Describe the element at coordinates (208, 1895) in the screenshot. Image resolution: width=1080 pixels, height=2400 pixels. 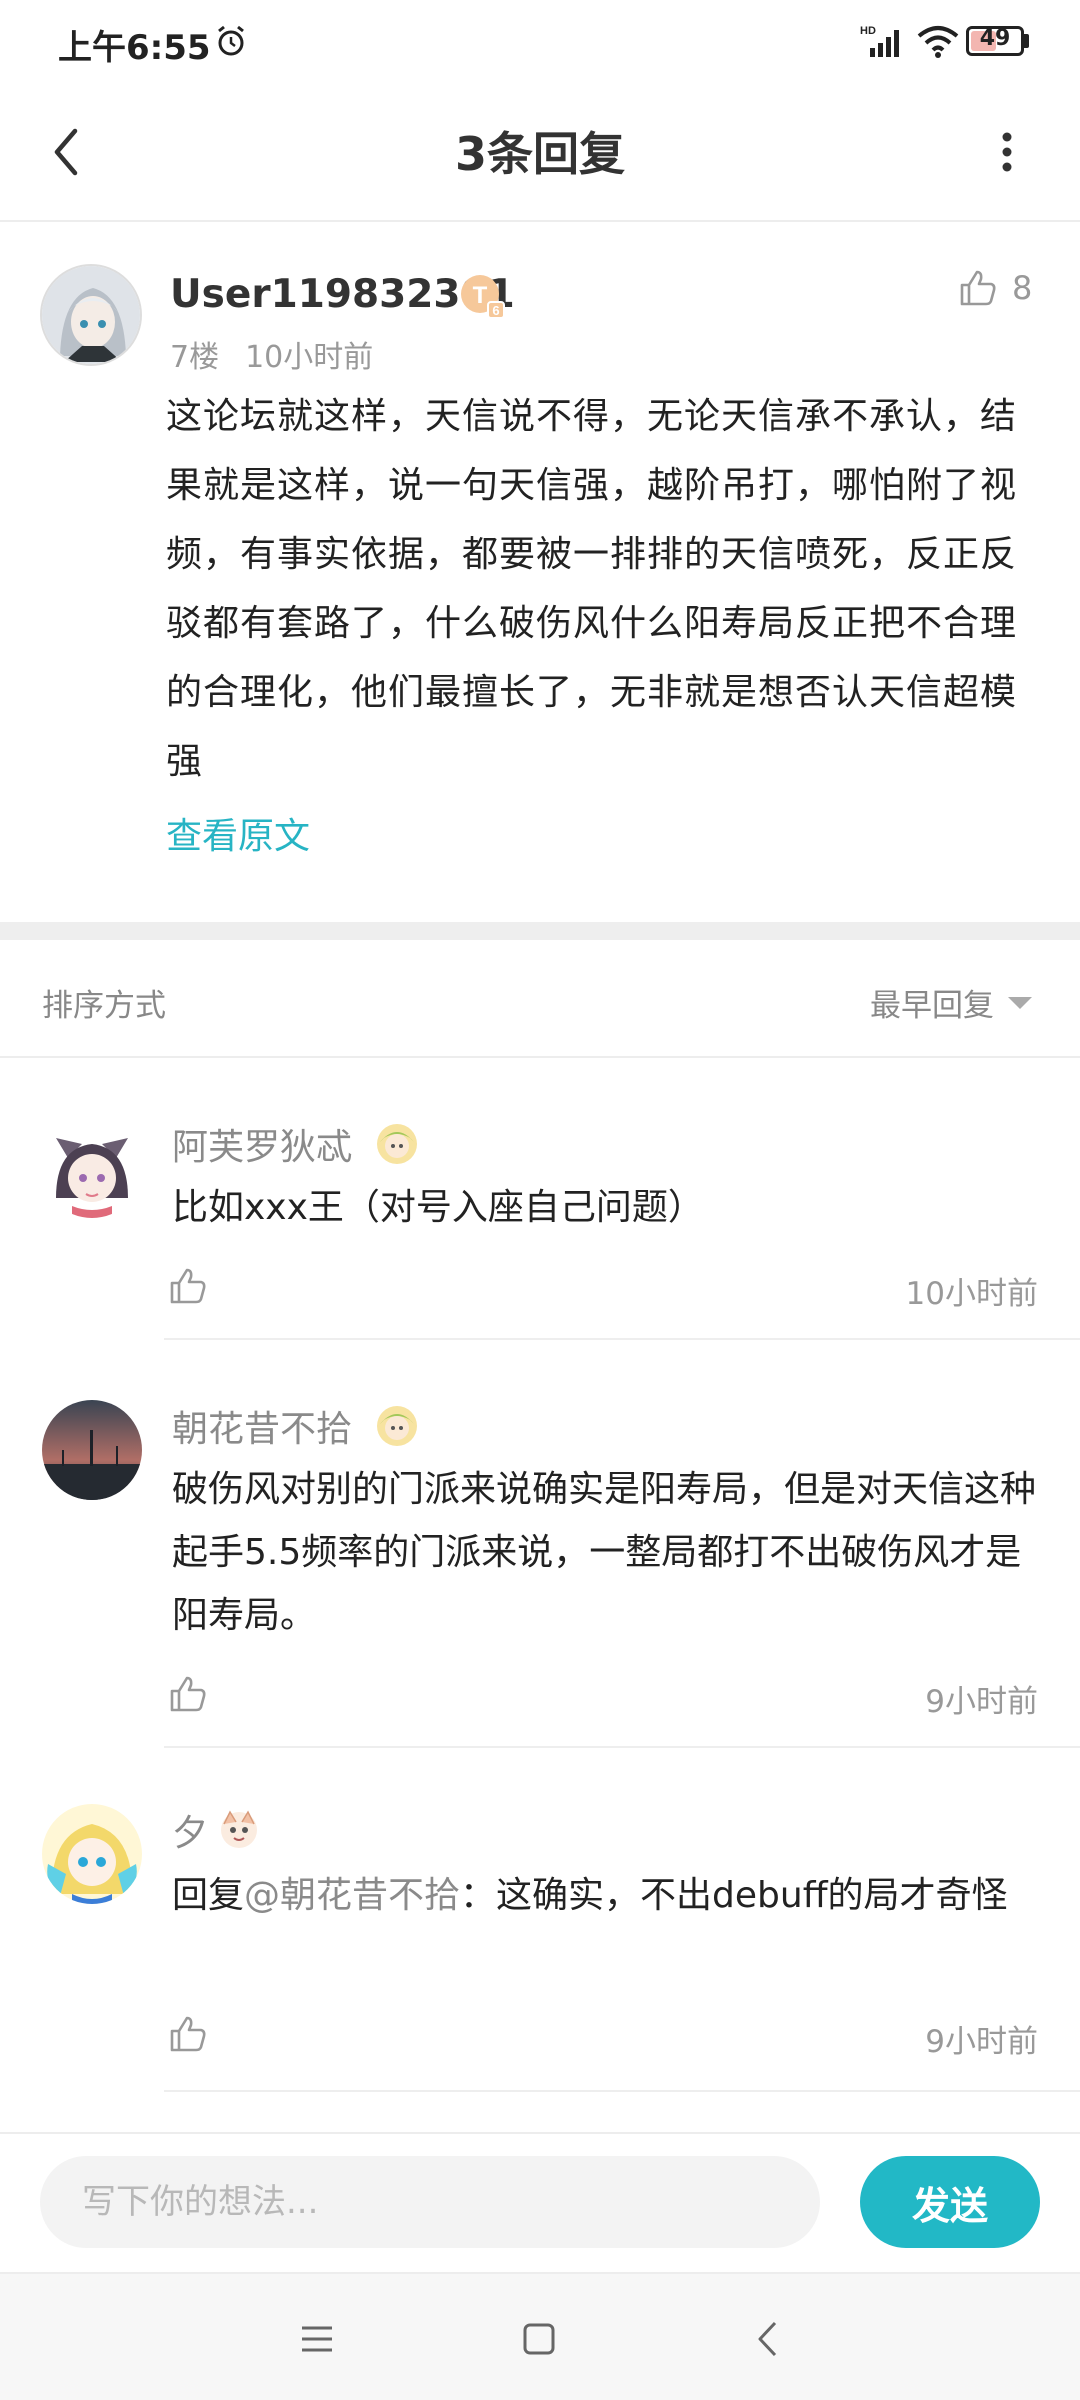
I see `reply-prefix: 回复` at that location.